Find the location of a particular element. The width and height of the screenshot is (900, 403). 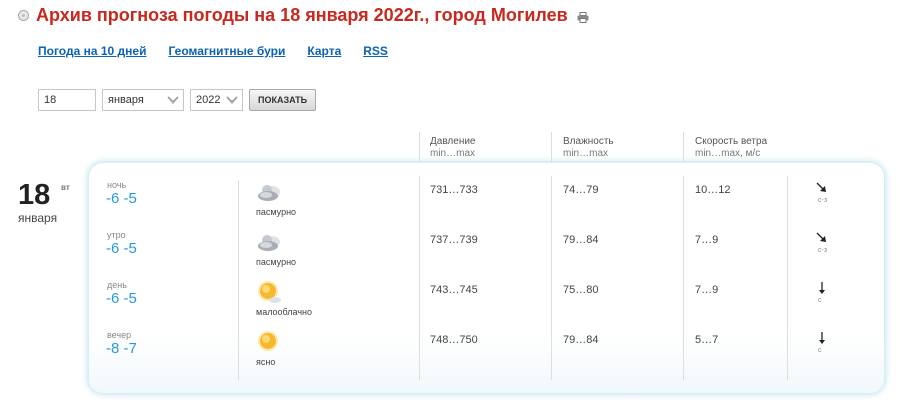

nav-link-10-days: Погода на 10 дней is located at coordinates (92, 51).